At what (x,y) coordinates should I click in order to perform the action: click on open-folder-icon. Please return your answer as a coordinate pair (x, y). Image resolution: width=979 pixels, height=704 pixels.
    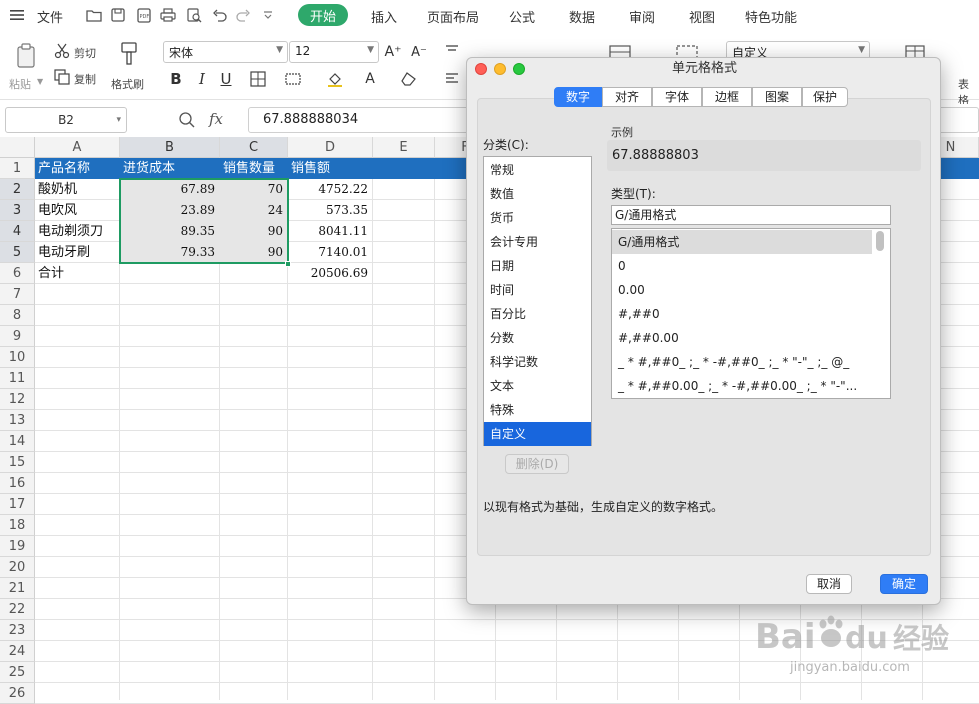
    Looking at the image, I should click on (94, 15).